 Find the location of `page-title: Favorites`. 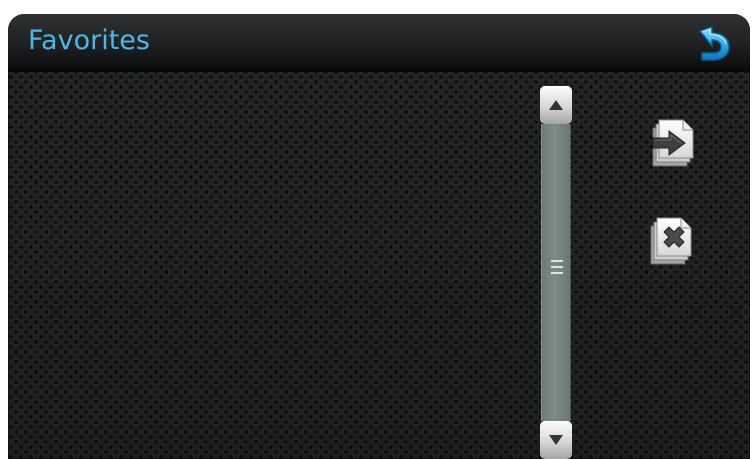

page-title: Favorites is located at coordinates (89, 40).